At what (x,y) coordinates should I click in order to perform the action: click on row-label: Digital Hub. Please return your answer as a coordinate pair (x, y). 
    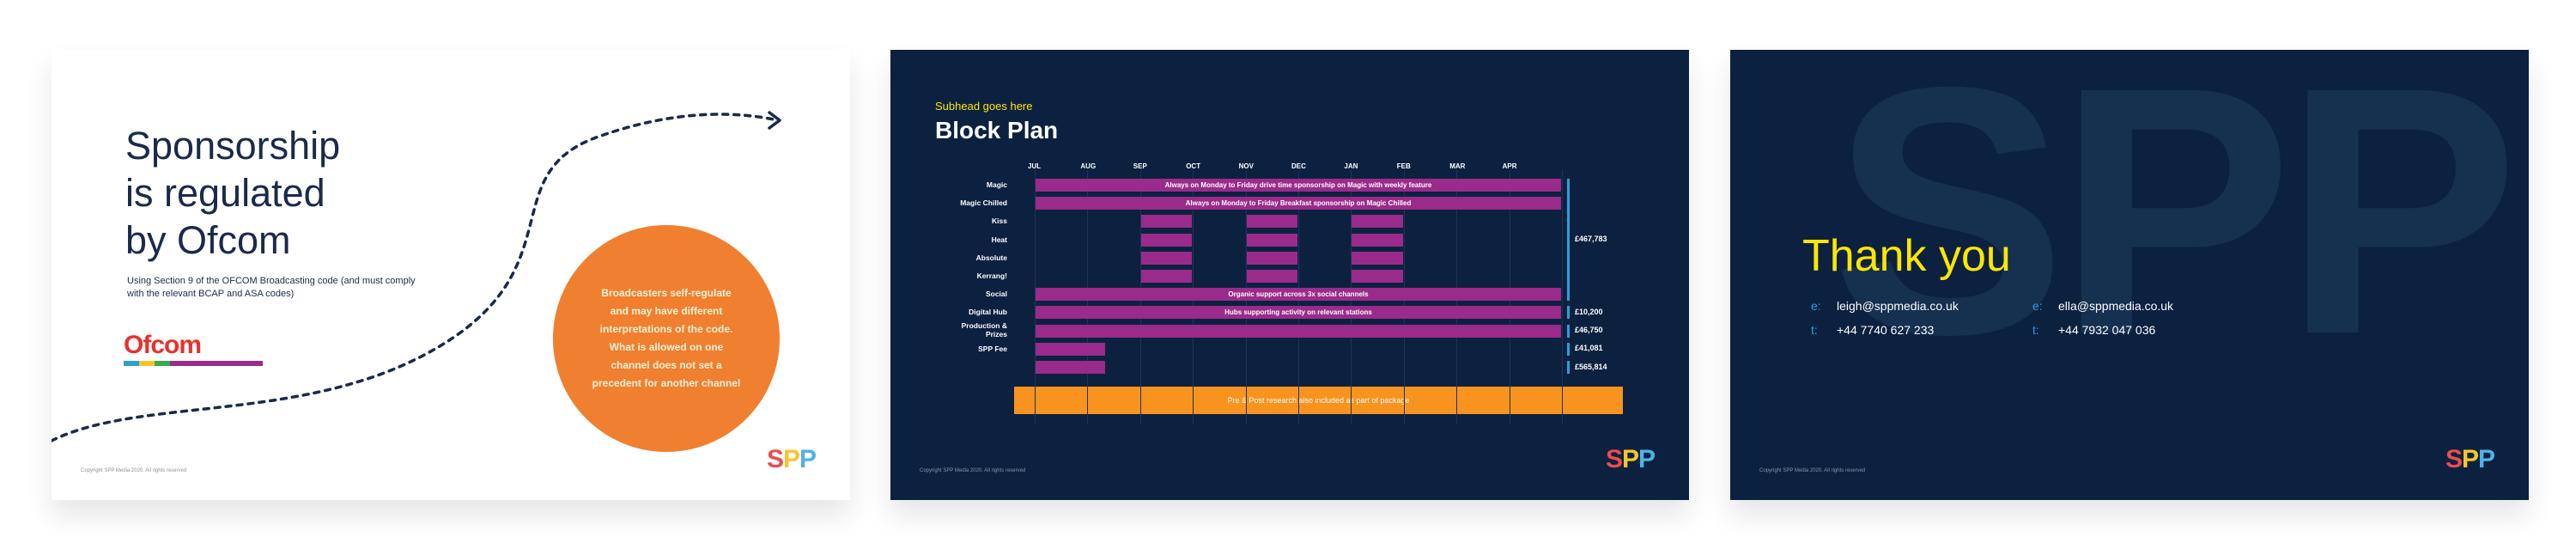
    Looking at the image, I should click on (988, 313).